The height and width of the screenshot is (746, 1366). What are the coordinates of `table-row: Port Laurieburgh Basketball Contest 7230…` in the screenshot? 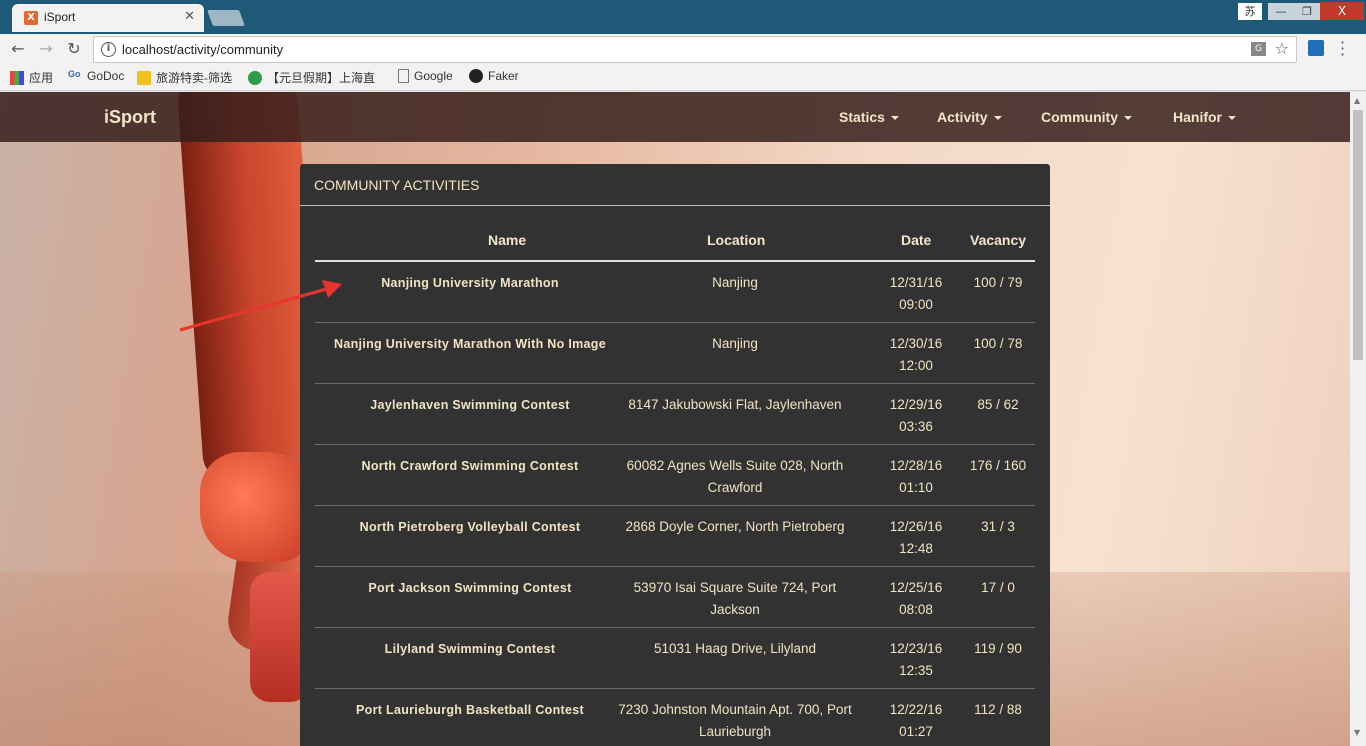 It's located at (675, 717).